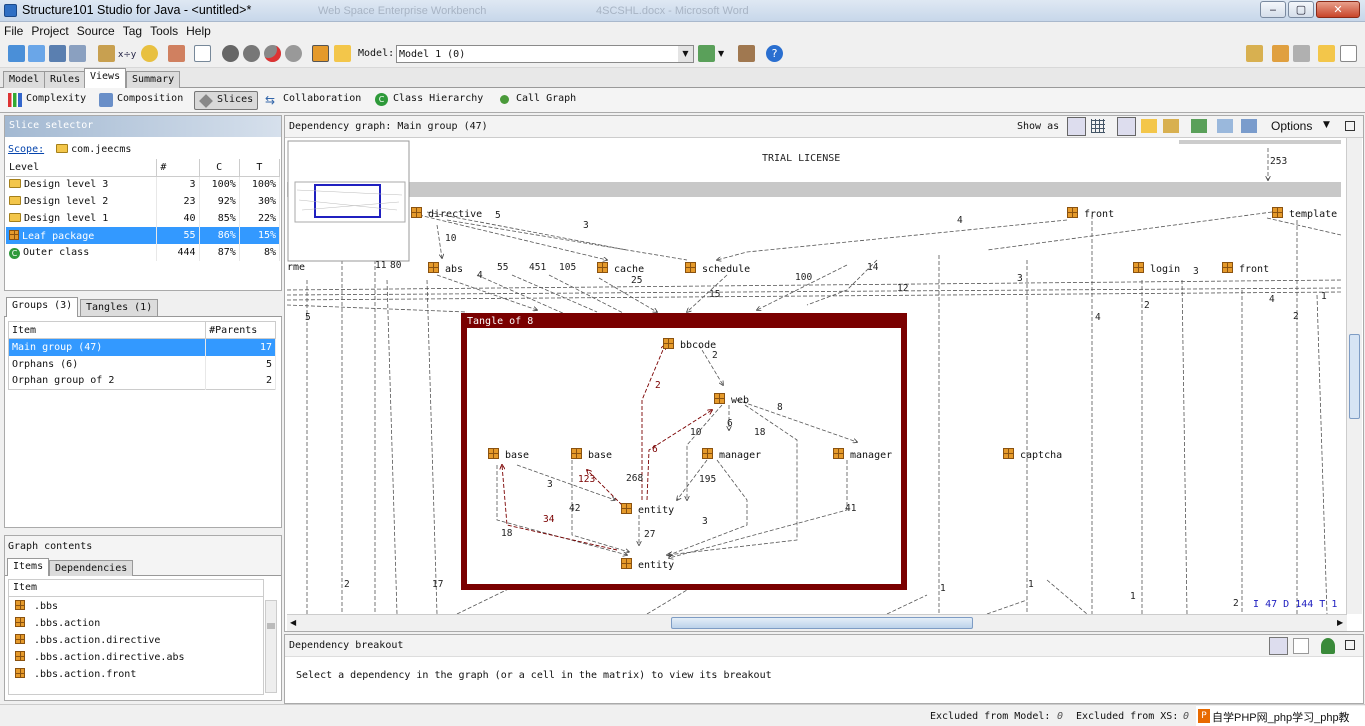  Describe the element at coordinates (1354, 376) in the screenshot. I see `graph-vertical-scrollbar` at that location.